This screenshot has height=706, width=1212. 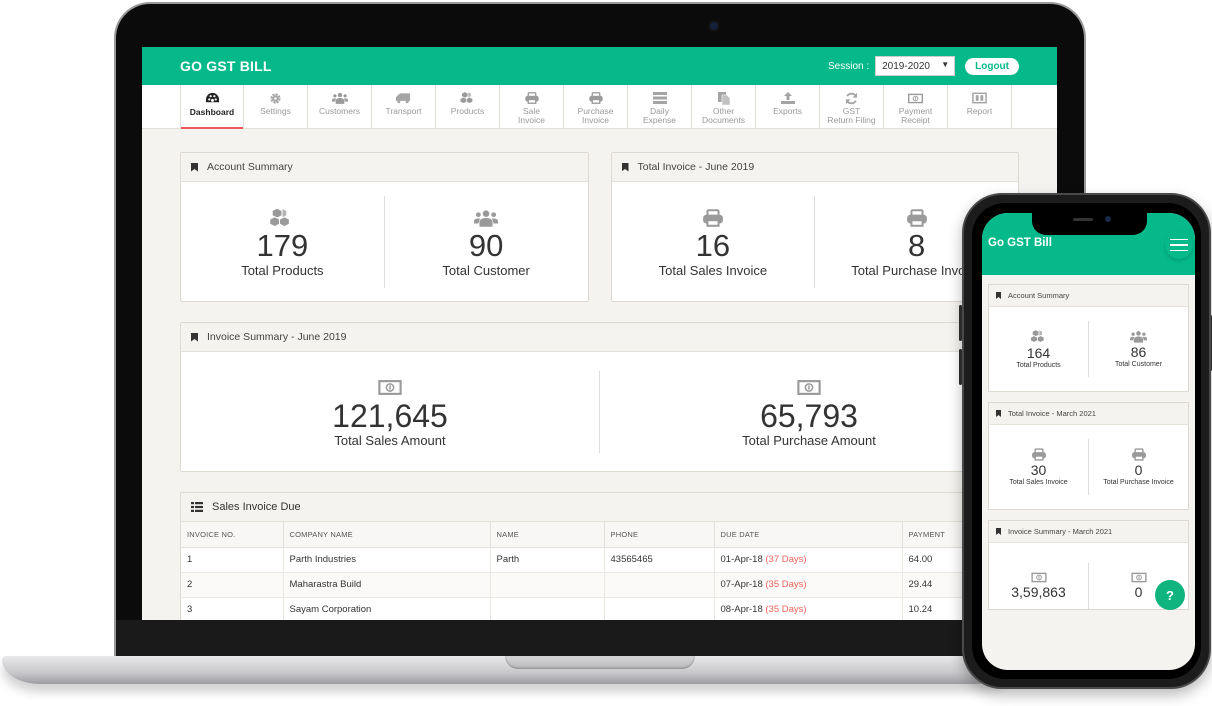 I want to click on nav-purchase-invoice: Purchase Invoice, so click(x=596, y=106).